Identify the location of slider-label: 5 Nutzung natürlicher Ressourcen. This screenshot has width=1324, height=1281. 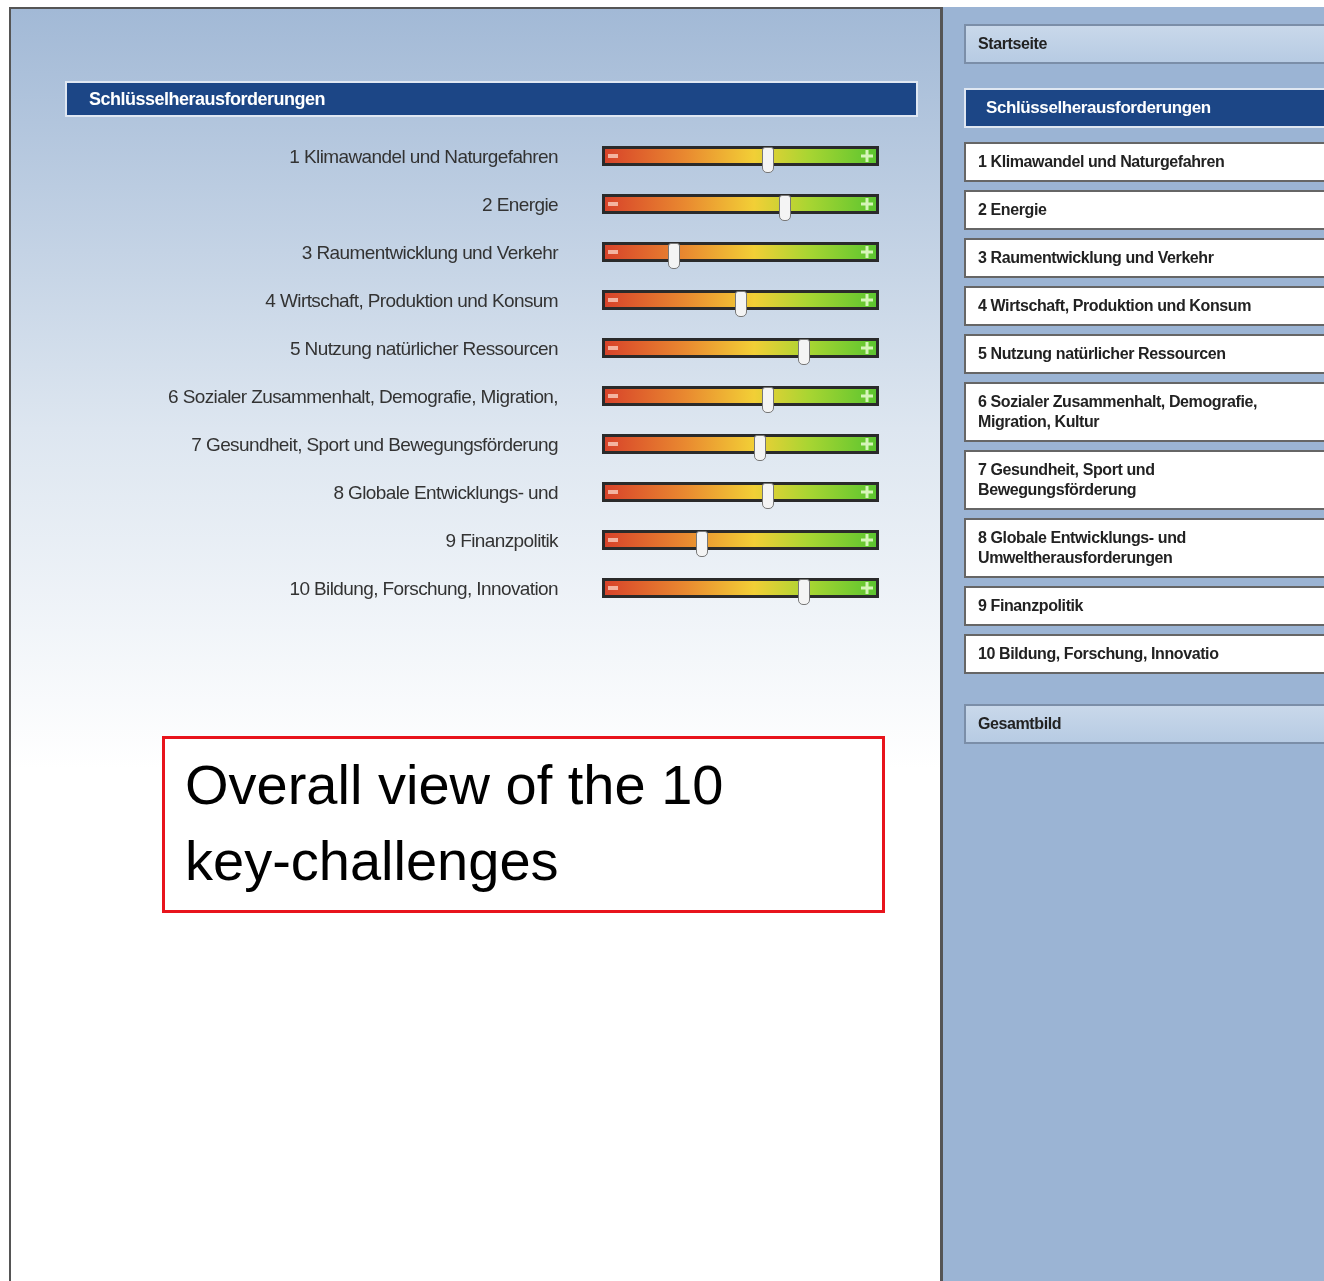
(423, 349).